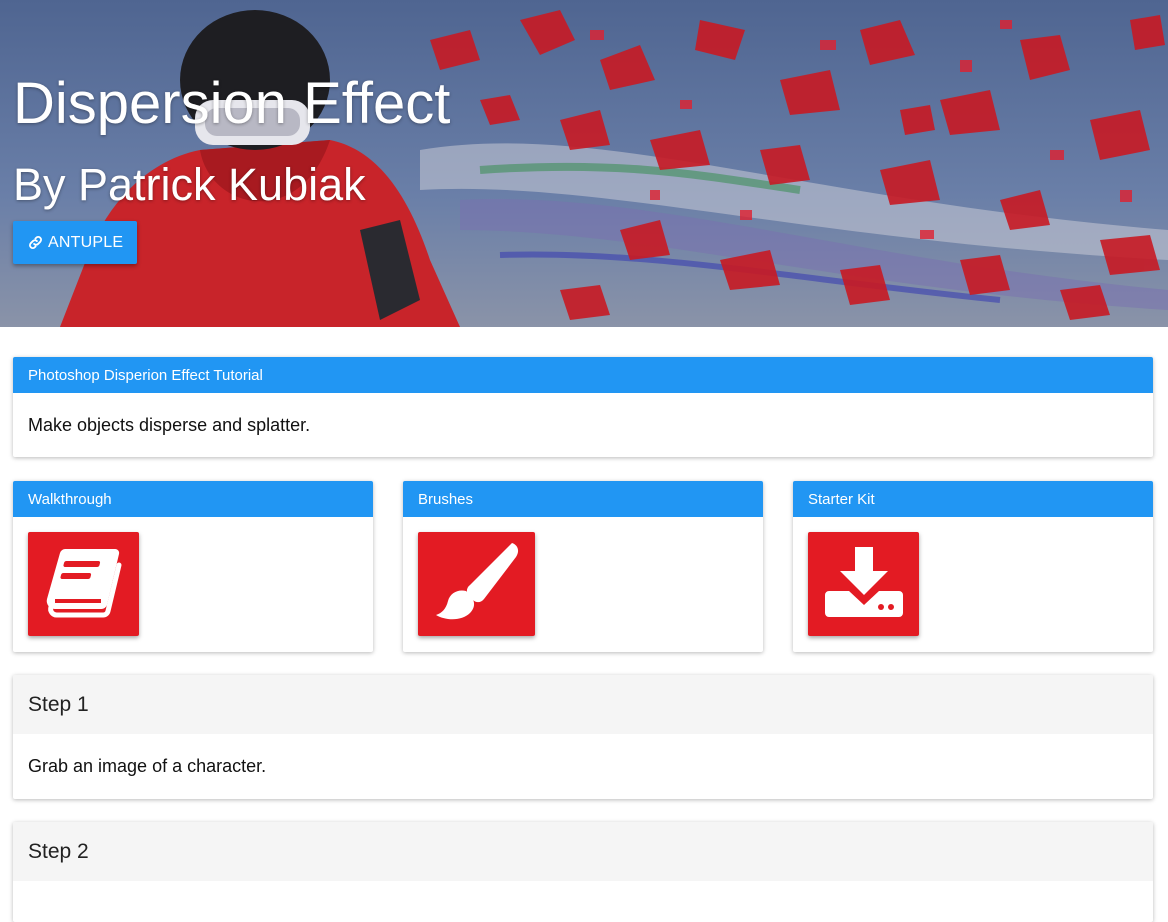 This screenshot has height=922, width=1168. What do you see at coordinates (973, 566) in the screenshot?
I see `starter-kit-card: Starter Kit` at bounding box center [973, 566].